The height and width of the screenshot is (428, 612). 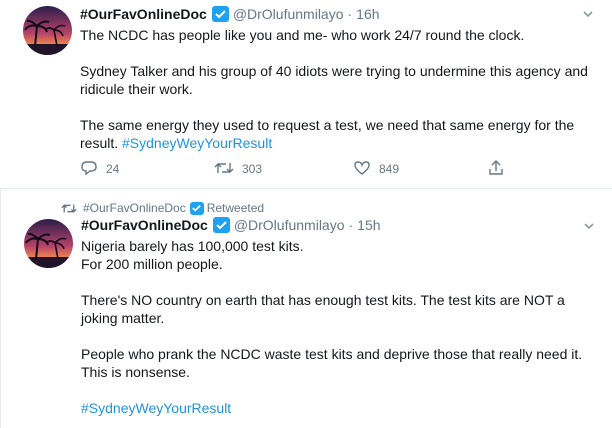 What do you see at coordinates (367, 14) in the screenshot?
I see `timestamp: 16h` at bounding box center [367, 14].